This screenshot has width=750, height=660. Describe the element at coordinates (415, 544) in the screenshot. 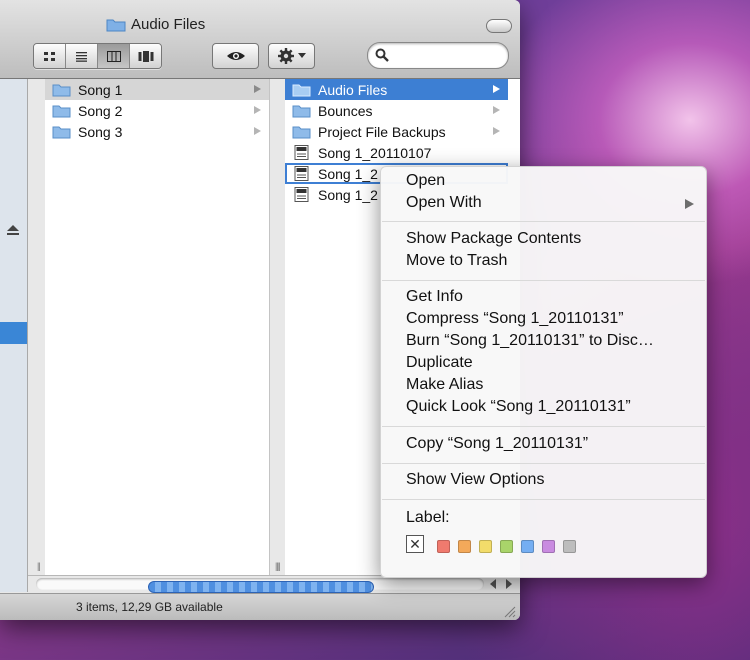

I see `label-none-button: ✕` at that location.